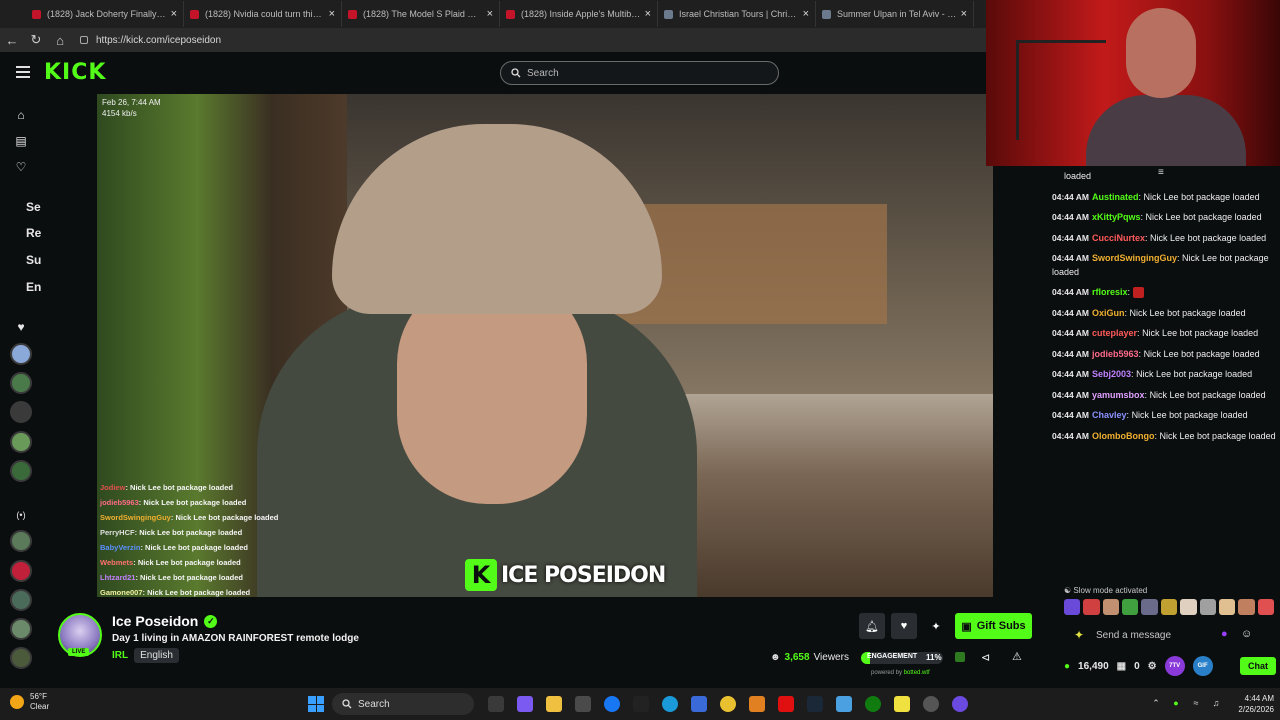 The height and width of the screenshot is (720, 1280). Describe the element at coordinates (1216, 703) in the screenshot. I see `volume-icon: ♫` at that location.